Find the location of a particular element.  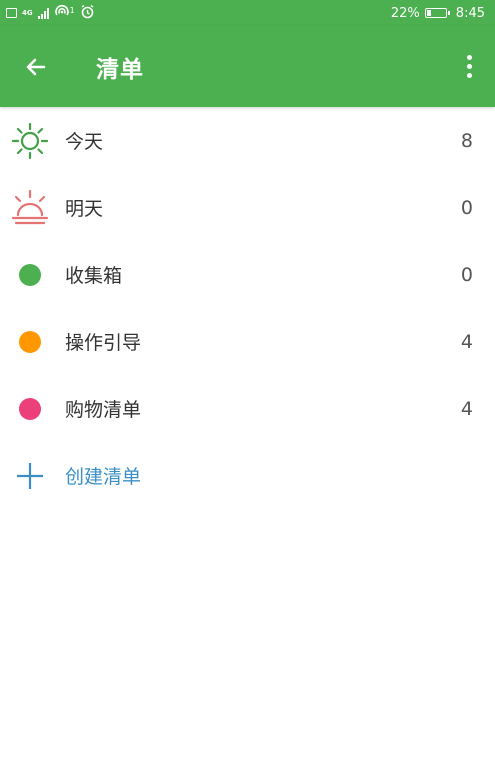

back-button is located at coordinates (36, 67).